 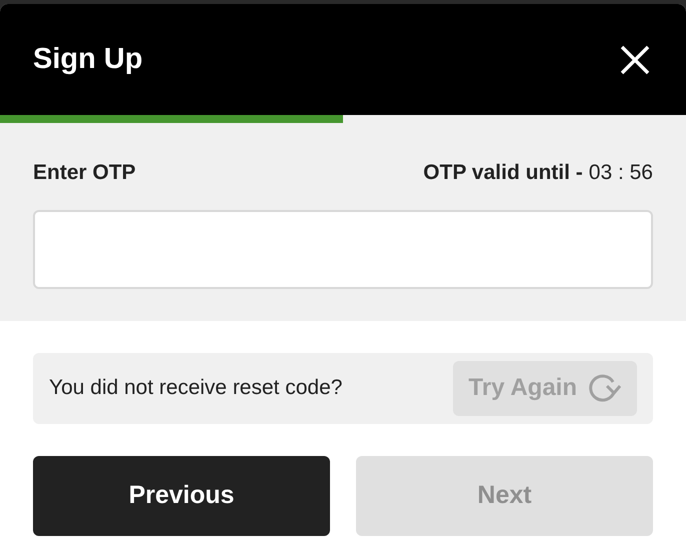 I want to click on countdown-timer: 03 : 56, so click(x=620, y=173).